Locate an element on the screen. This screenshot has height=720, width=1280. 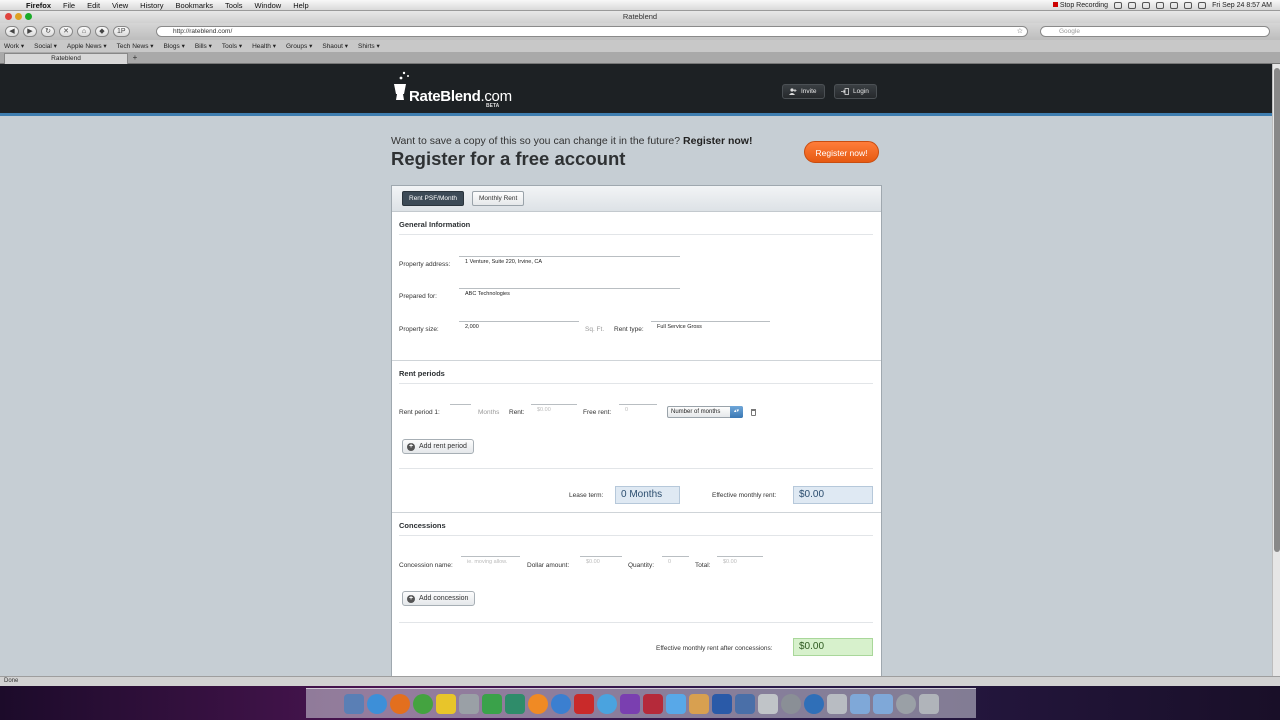
home-icon: ⌂ is located at coordinates (84, 31).